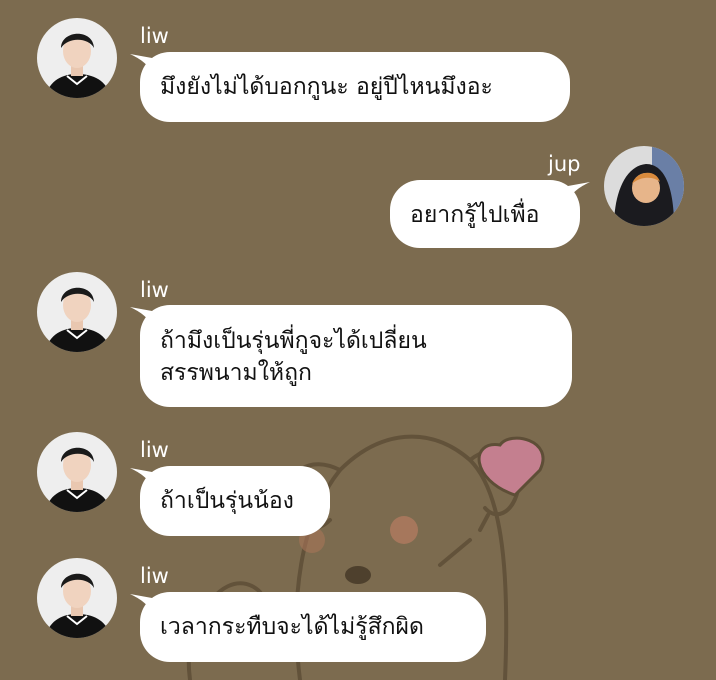  Describe the element at coordinates (326, 87) in the screenshot. I see `message-text: มึงยังไม่ได้บอกกูนะ อยู่ปีไหนมึงอะ` at that location.